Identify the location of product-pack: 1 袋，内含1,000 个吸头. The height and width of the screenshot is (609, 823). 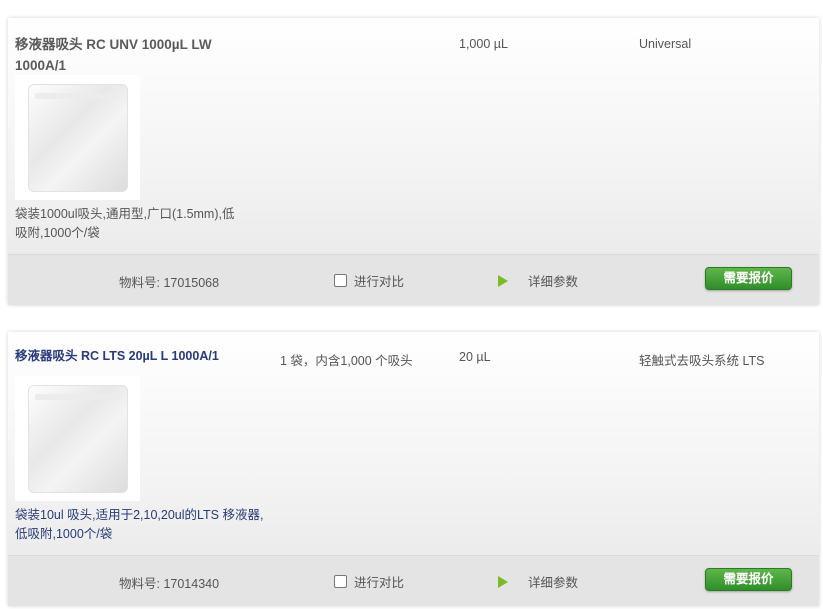
(346, 361).